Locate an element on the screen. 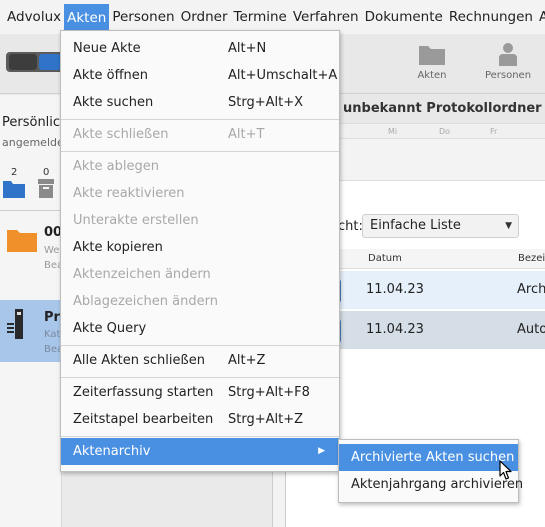  menu-item-shortcut: Strg+Alt+X is located at coordinates (266, 102).